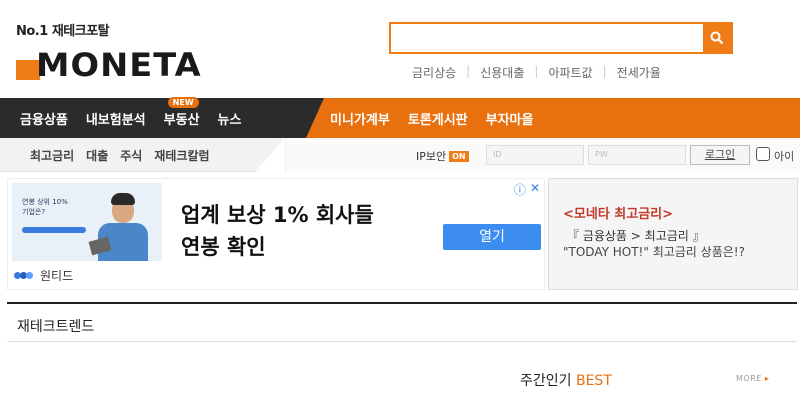 The image size is (800, 398). What do you see at coordinates (720, 155) in the screenshot?
I see `login-button: 로그인` at bounding box center [720, 155].